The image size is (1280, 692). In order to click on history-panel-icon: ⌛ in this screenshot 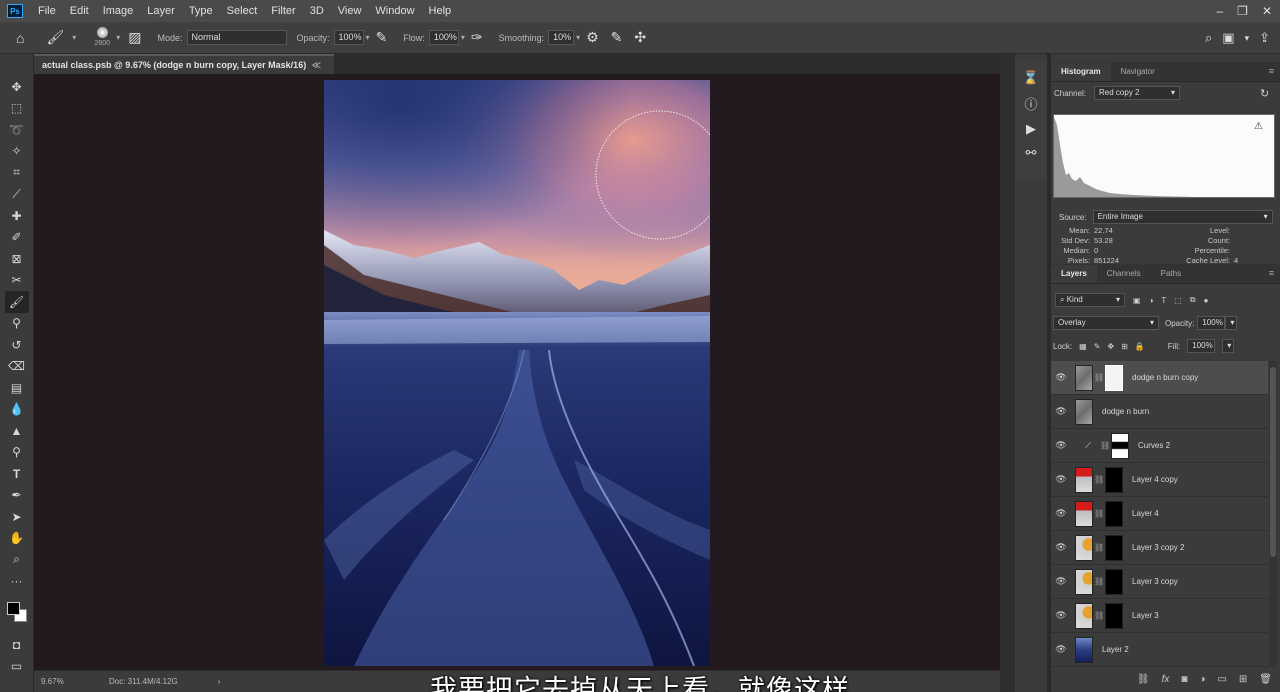, I will do `click(1031, 78)`.